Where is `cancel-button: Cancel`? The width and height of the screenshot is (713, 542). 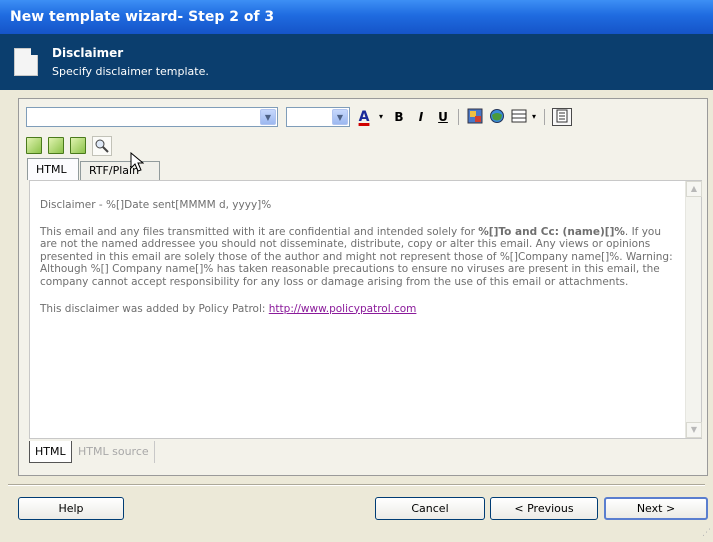 cancel-button: Cancel is located at coordinates (430, 508).